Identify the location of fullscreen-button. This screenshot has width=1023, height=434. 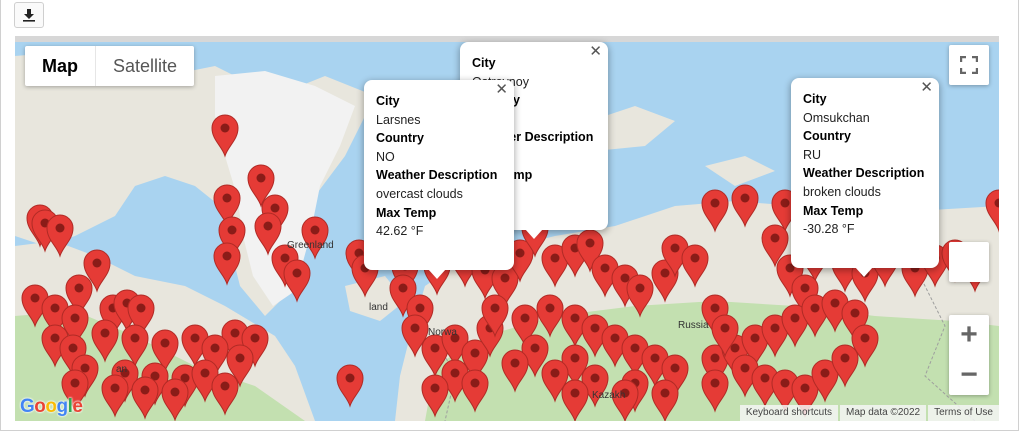
(969, 65).